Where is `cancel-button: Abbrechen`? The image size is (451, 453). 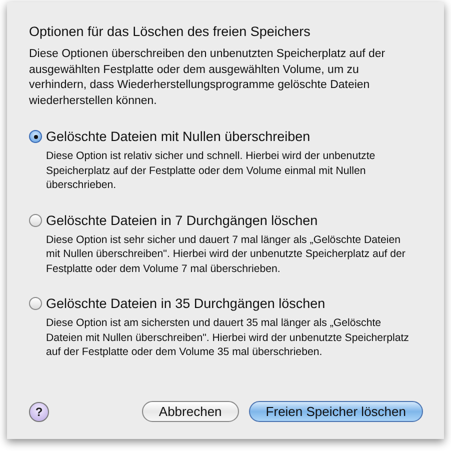
cancel-button: Abbrechen is located at coordinates (190, 411).